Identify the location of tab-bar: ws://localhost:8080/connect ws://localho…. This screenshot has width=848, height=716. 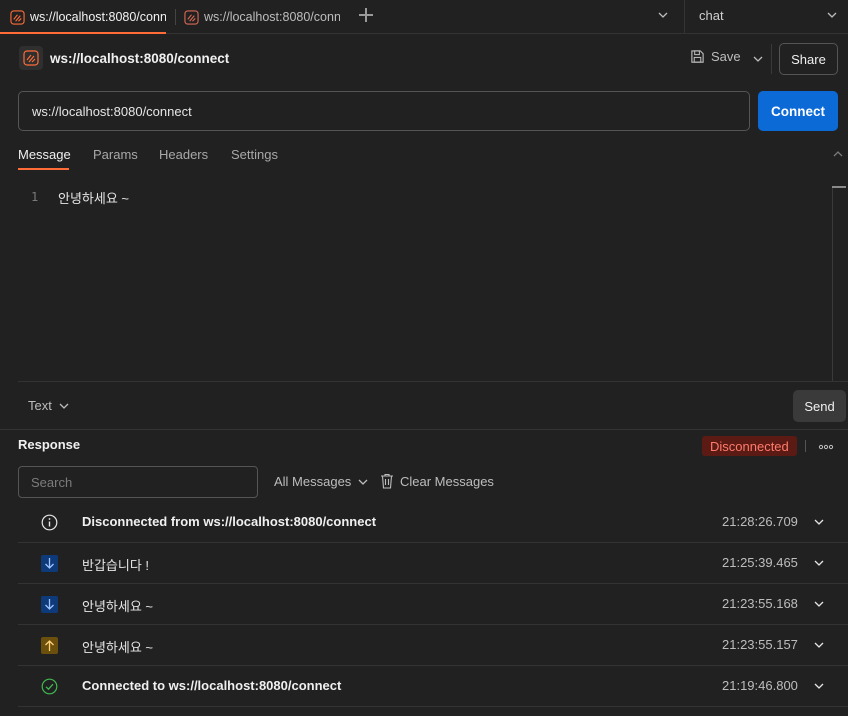
(424, 17).